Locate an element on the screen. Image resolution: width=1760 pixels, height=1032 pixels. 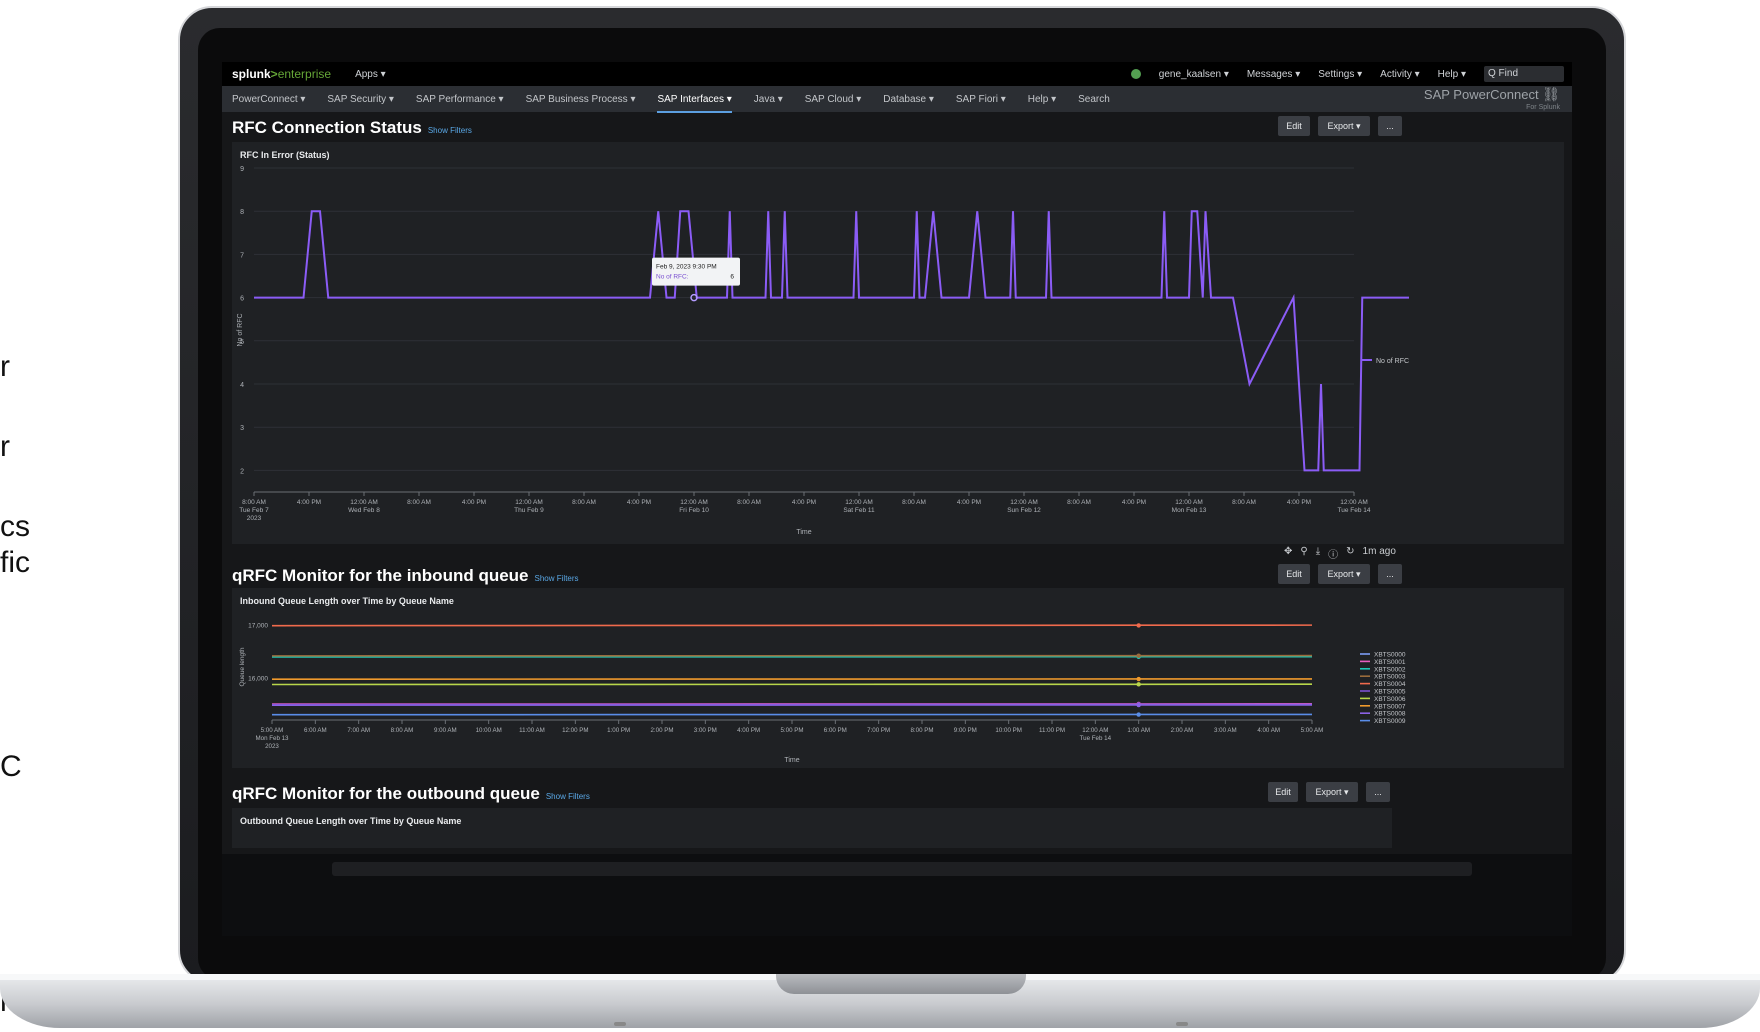
settings-menu: Settings ▾ is located at coordinates (1340, 74).